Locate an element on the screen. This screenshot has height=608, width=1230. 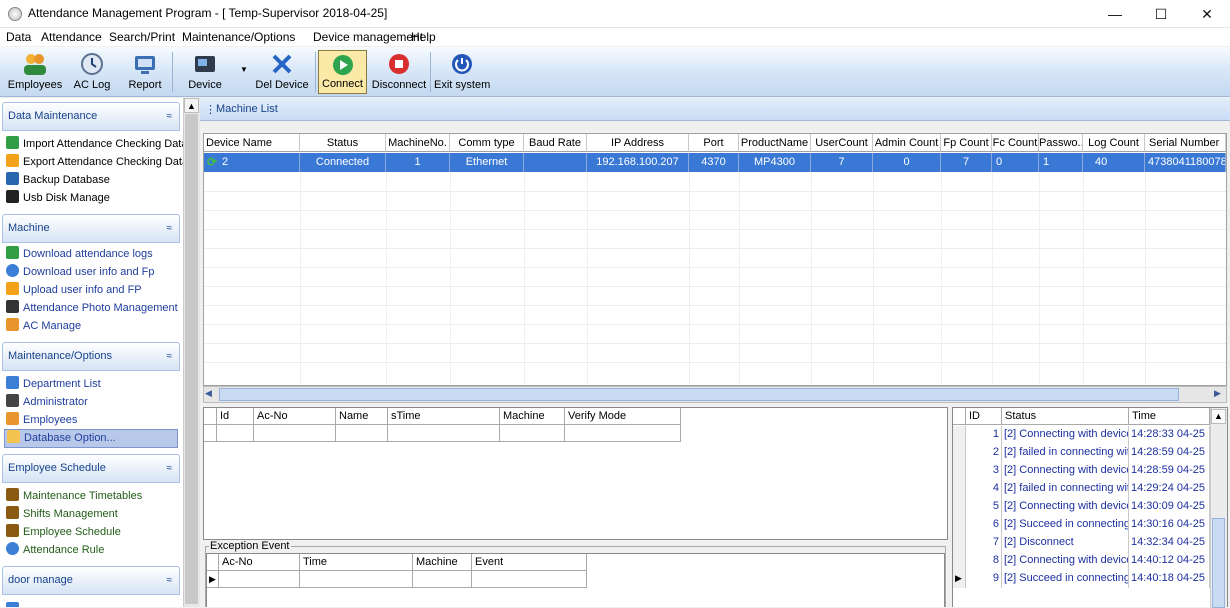
cell-machine-no: 1 is located at coordinates (418, 162).